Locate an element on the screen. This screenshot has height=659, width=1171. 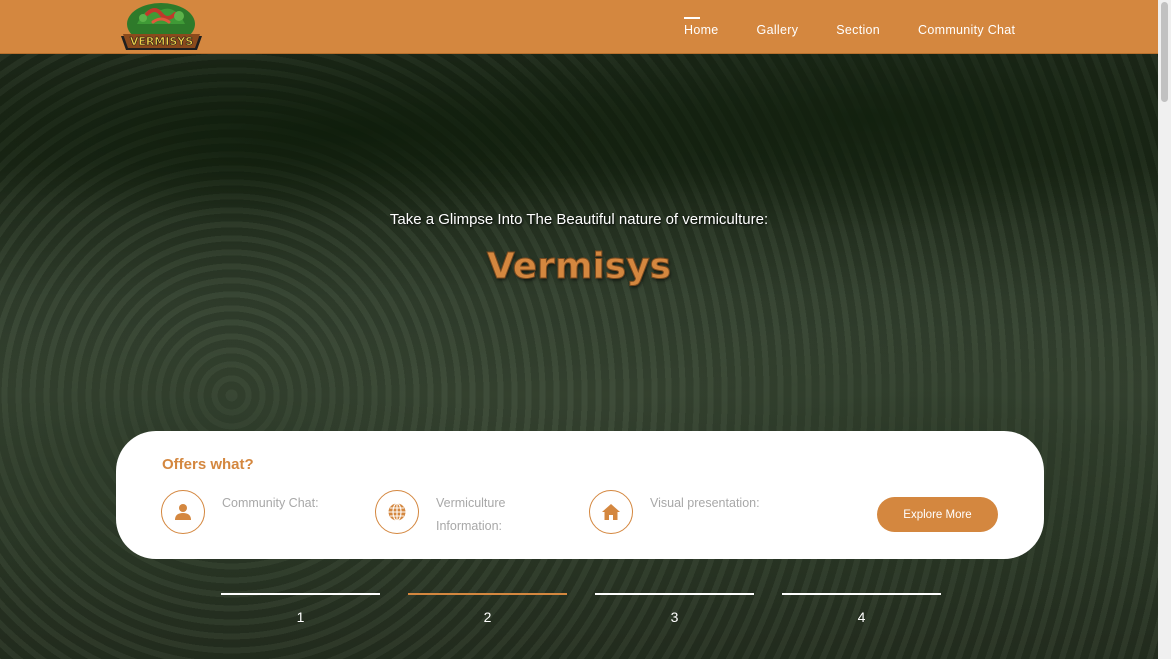
page-scrollbar is located at coordinates (1164, 329).